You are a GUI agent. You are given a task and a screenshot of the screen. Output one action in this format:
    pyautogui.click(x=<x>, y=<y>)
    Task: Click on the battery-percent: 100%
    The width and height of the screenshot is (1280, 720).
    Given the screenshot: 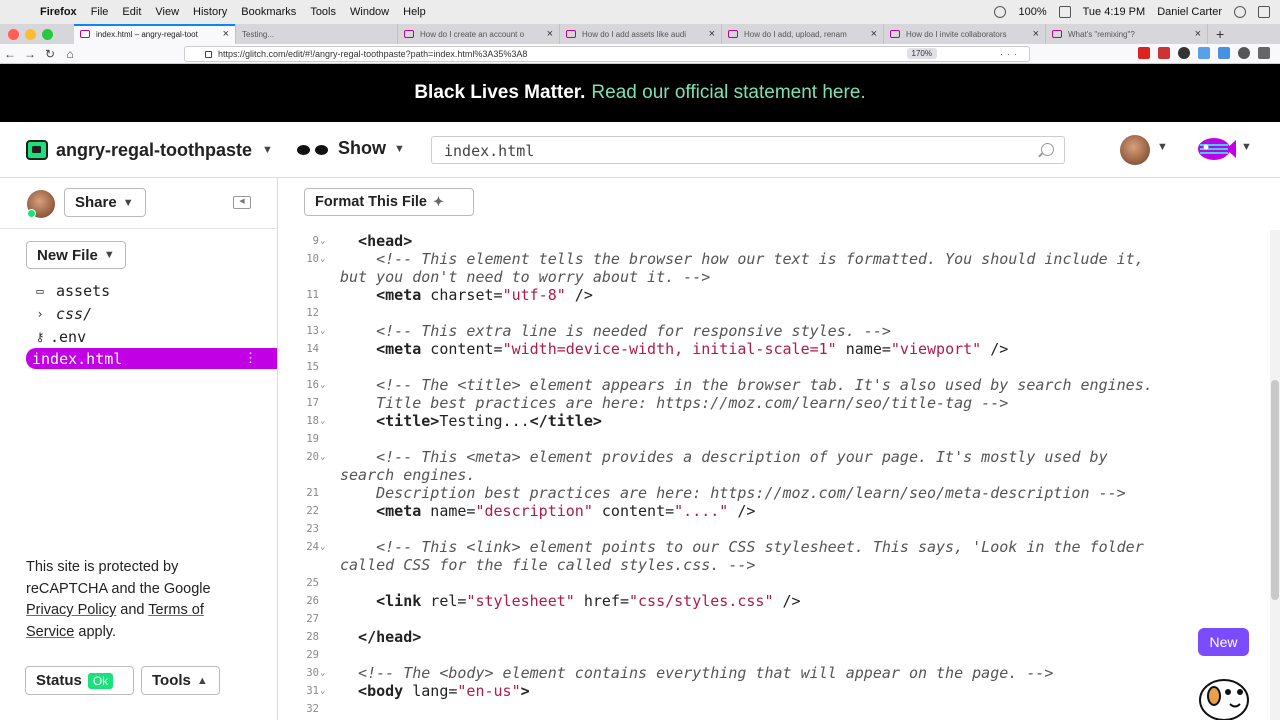 What is the action you would take?
    pyautogui.click(x=1032, y=12)
    